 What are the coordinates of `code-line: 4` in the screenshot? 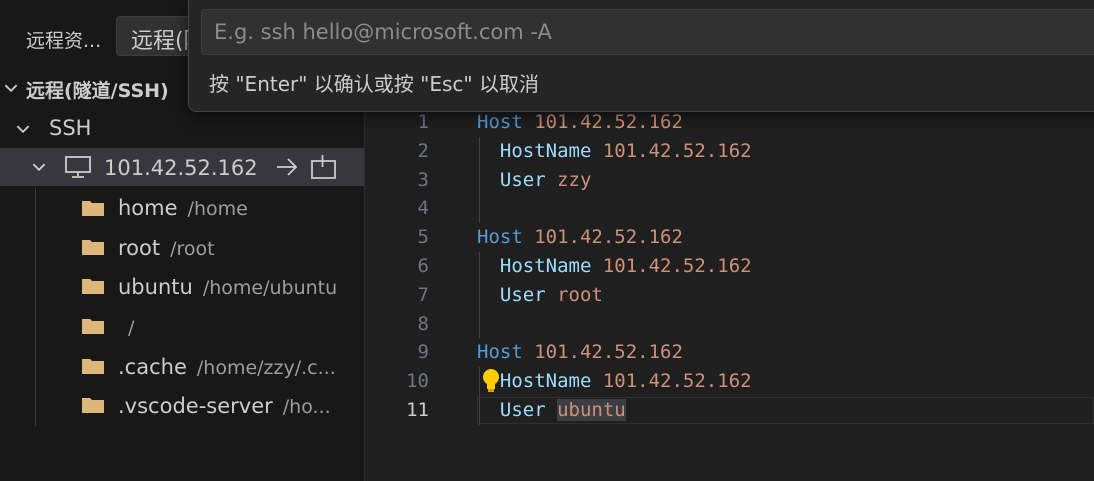 It's located at (729, 208).